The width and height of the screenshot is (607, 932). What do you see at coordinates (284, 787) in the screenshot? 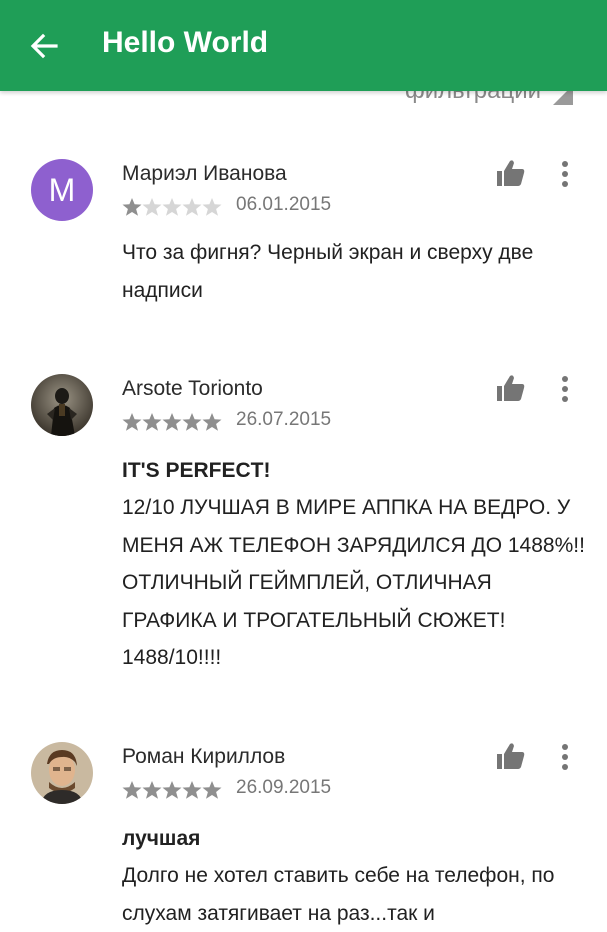
I see `review-date: 26.09.2015` at bounding box center [284, 787].